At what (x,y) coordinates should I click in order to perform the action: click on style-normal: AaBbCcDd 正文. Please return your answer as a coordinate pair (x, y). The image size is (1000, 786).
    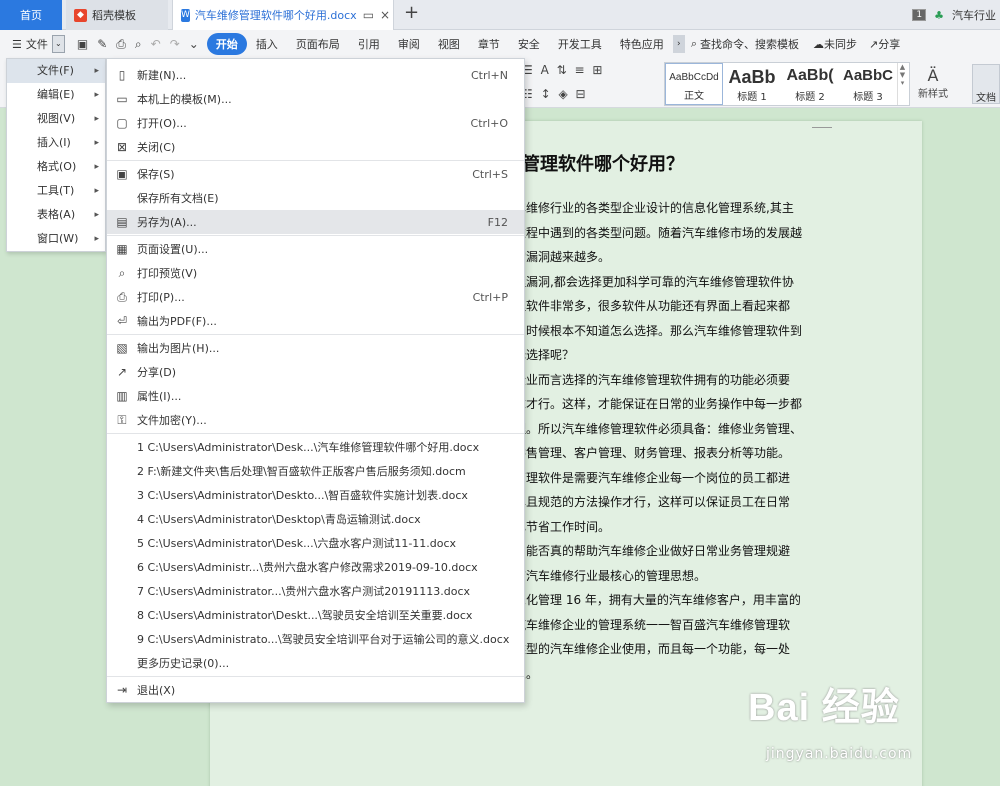
    Looking at the image, I should click on (694, 84).